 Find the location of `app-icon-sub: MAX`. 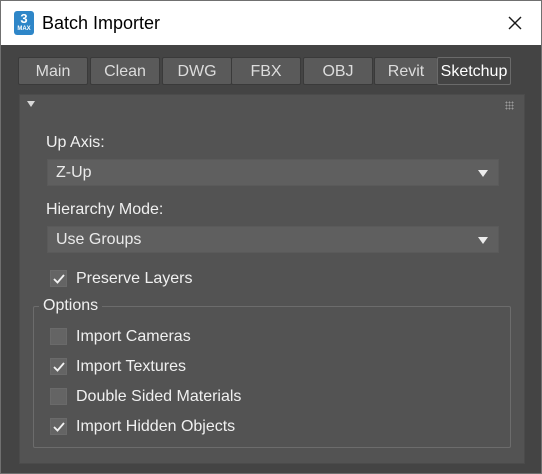

app-icon-sub: MAX is located at coordinates (24, 29).